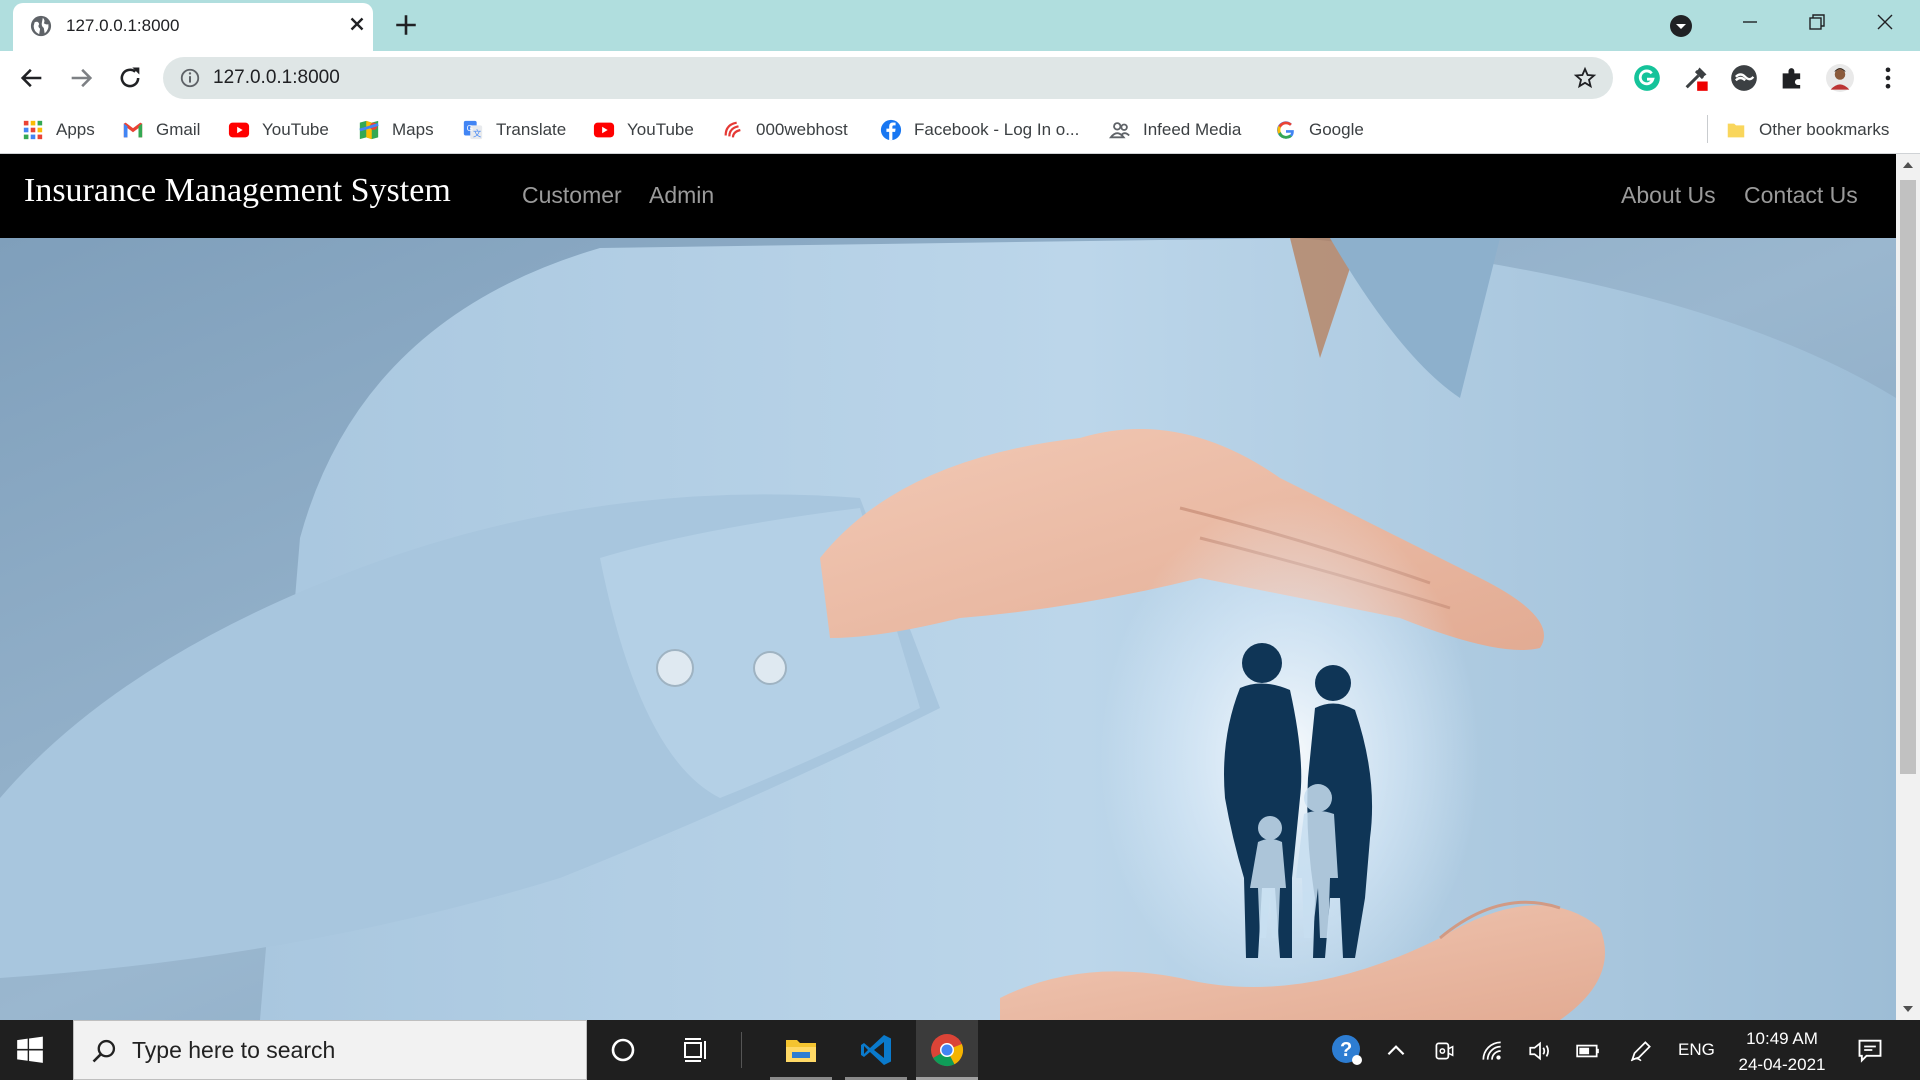  Describe the element at coordinates (1396, 1051) in the screenshot. I see `show-hidden-icons-chevron-icon` at that location.